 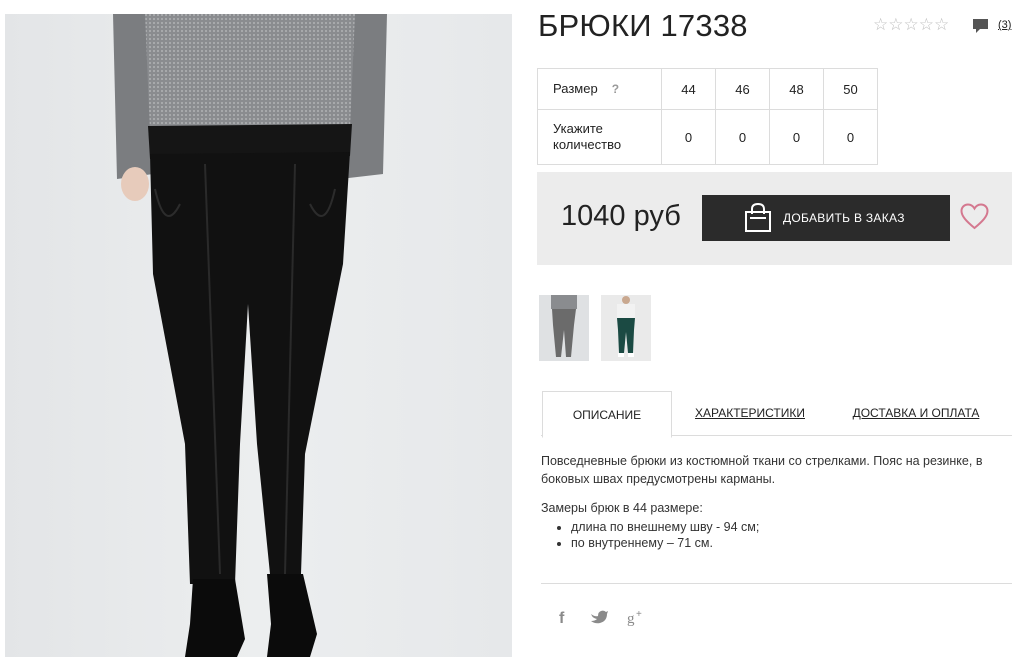 I want to click on size-46: 46, so click(x=742, y=89).